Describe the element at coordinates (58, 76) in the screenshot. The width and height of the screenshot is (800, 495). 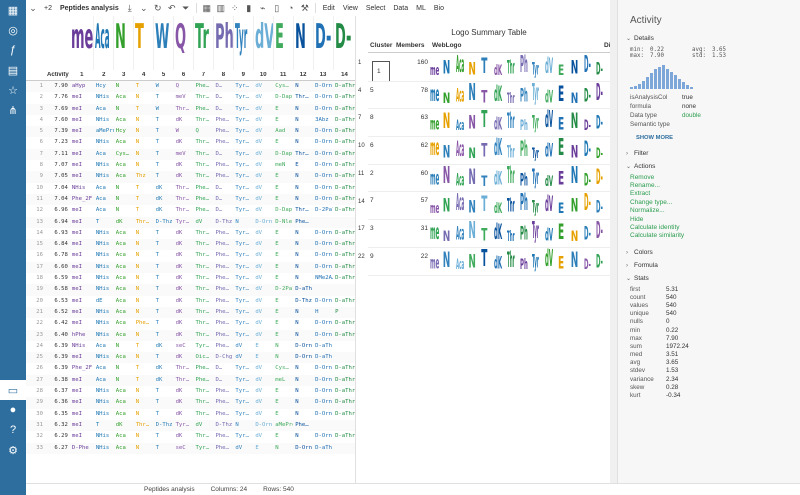
I see `header-activity: Activity` at that location.